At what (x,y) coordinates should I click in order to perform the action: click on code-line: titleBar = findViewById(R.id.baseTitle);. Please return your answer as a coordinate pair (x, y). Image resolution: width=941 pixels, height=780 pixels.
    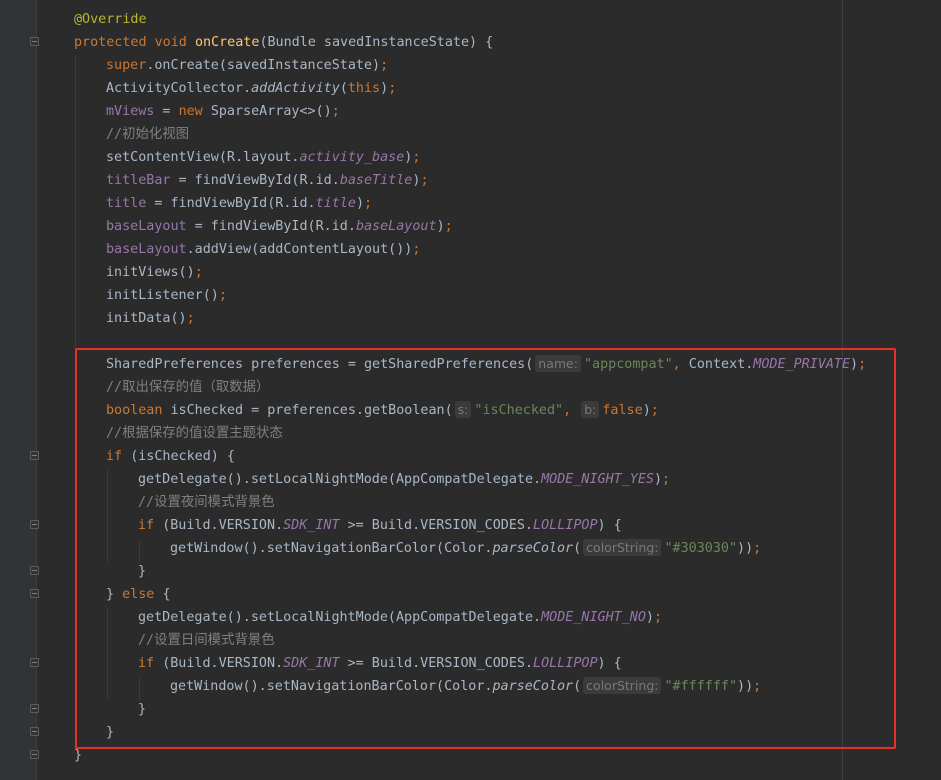
    Looking at the image, I should click on (267, 180).